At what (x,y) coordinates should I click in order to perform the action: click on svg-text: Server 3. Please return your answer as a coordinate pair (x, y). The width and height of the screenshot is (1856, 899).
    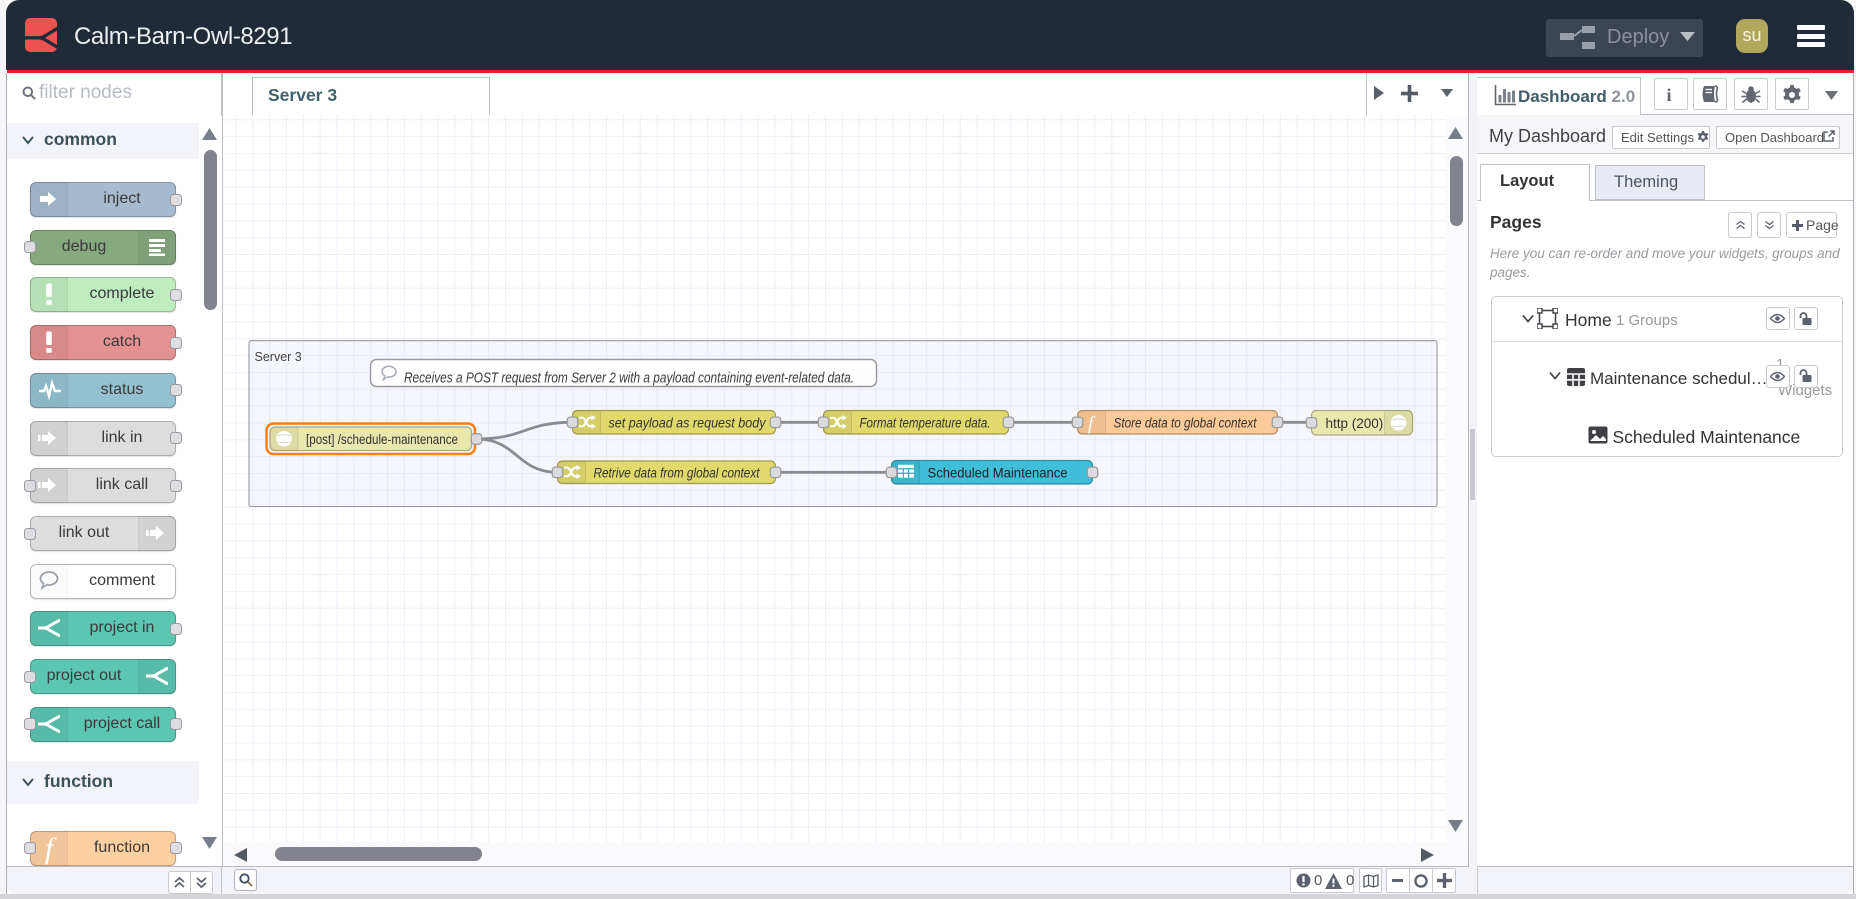
    Looking at the image, I should click on (277, 357).